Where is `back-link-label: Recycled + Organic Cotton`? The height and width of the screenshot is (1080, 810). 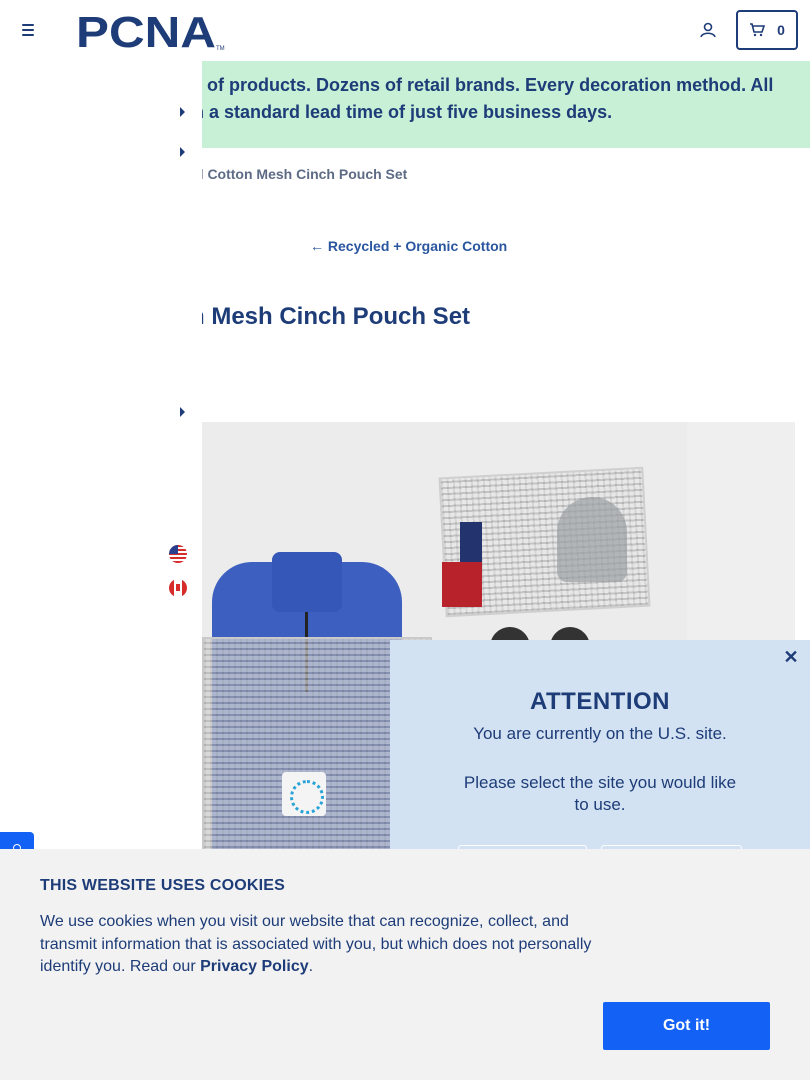 back-link-label: Recycled + Organic Cotton is located at coordinates (417, 246).